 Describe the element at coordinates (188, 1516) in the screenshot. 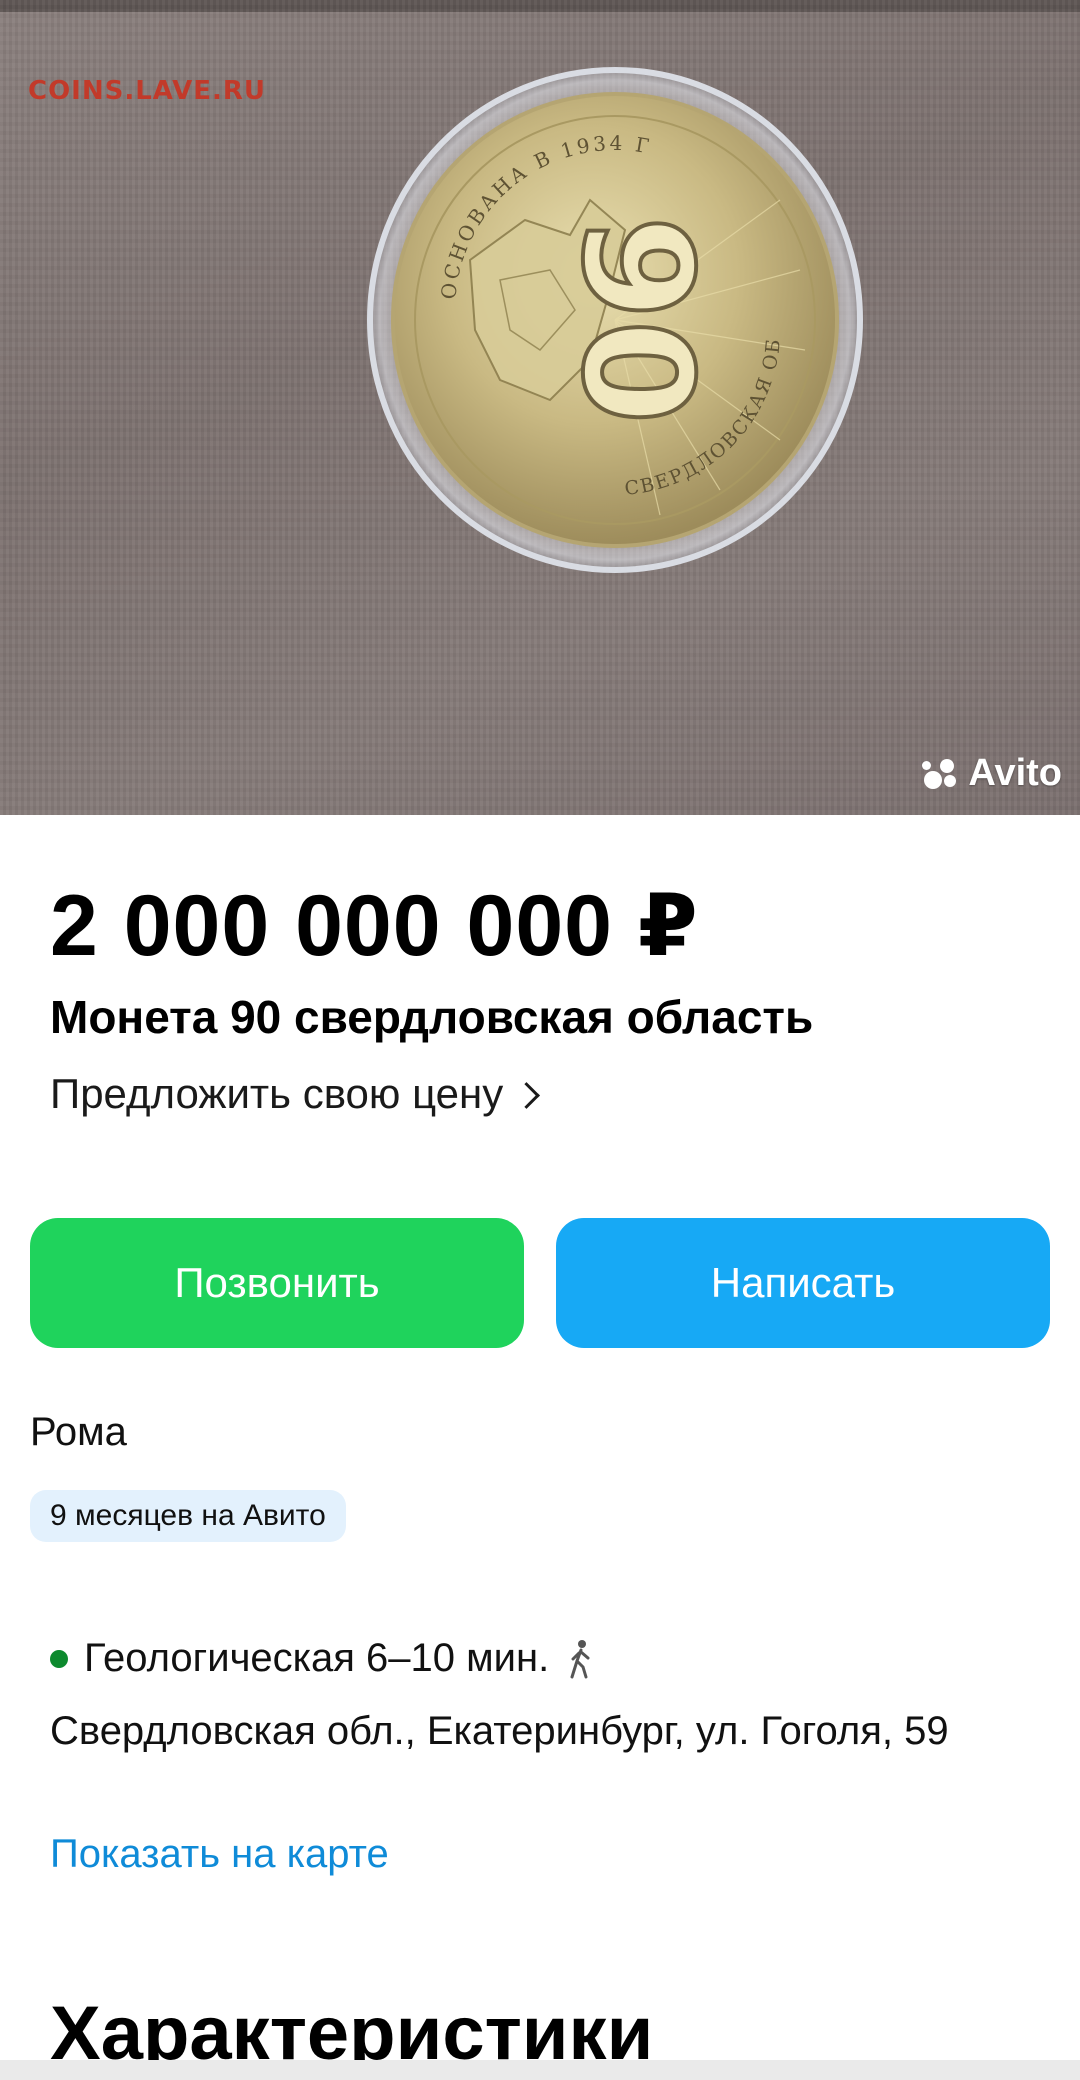

I see `seller-tenure-badge: 9 месяцев на Авито` at that location.